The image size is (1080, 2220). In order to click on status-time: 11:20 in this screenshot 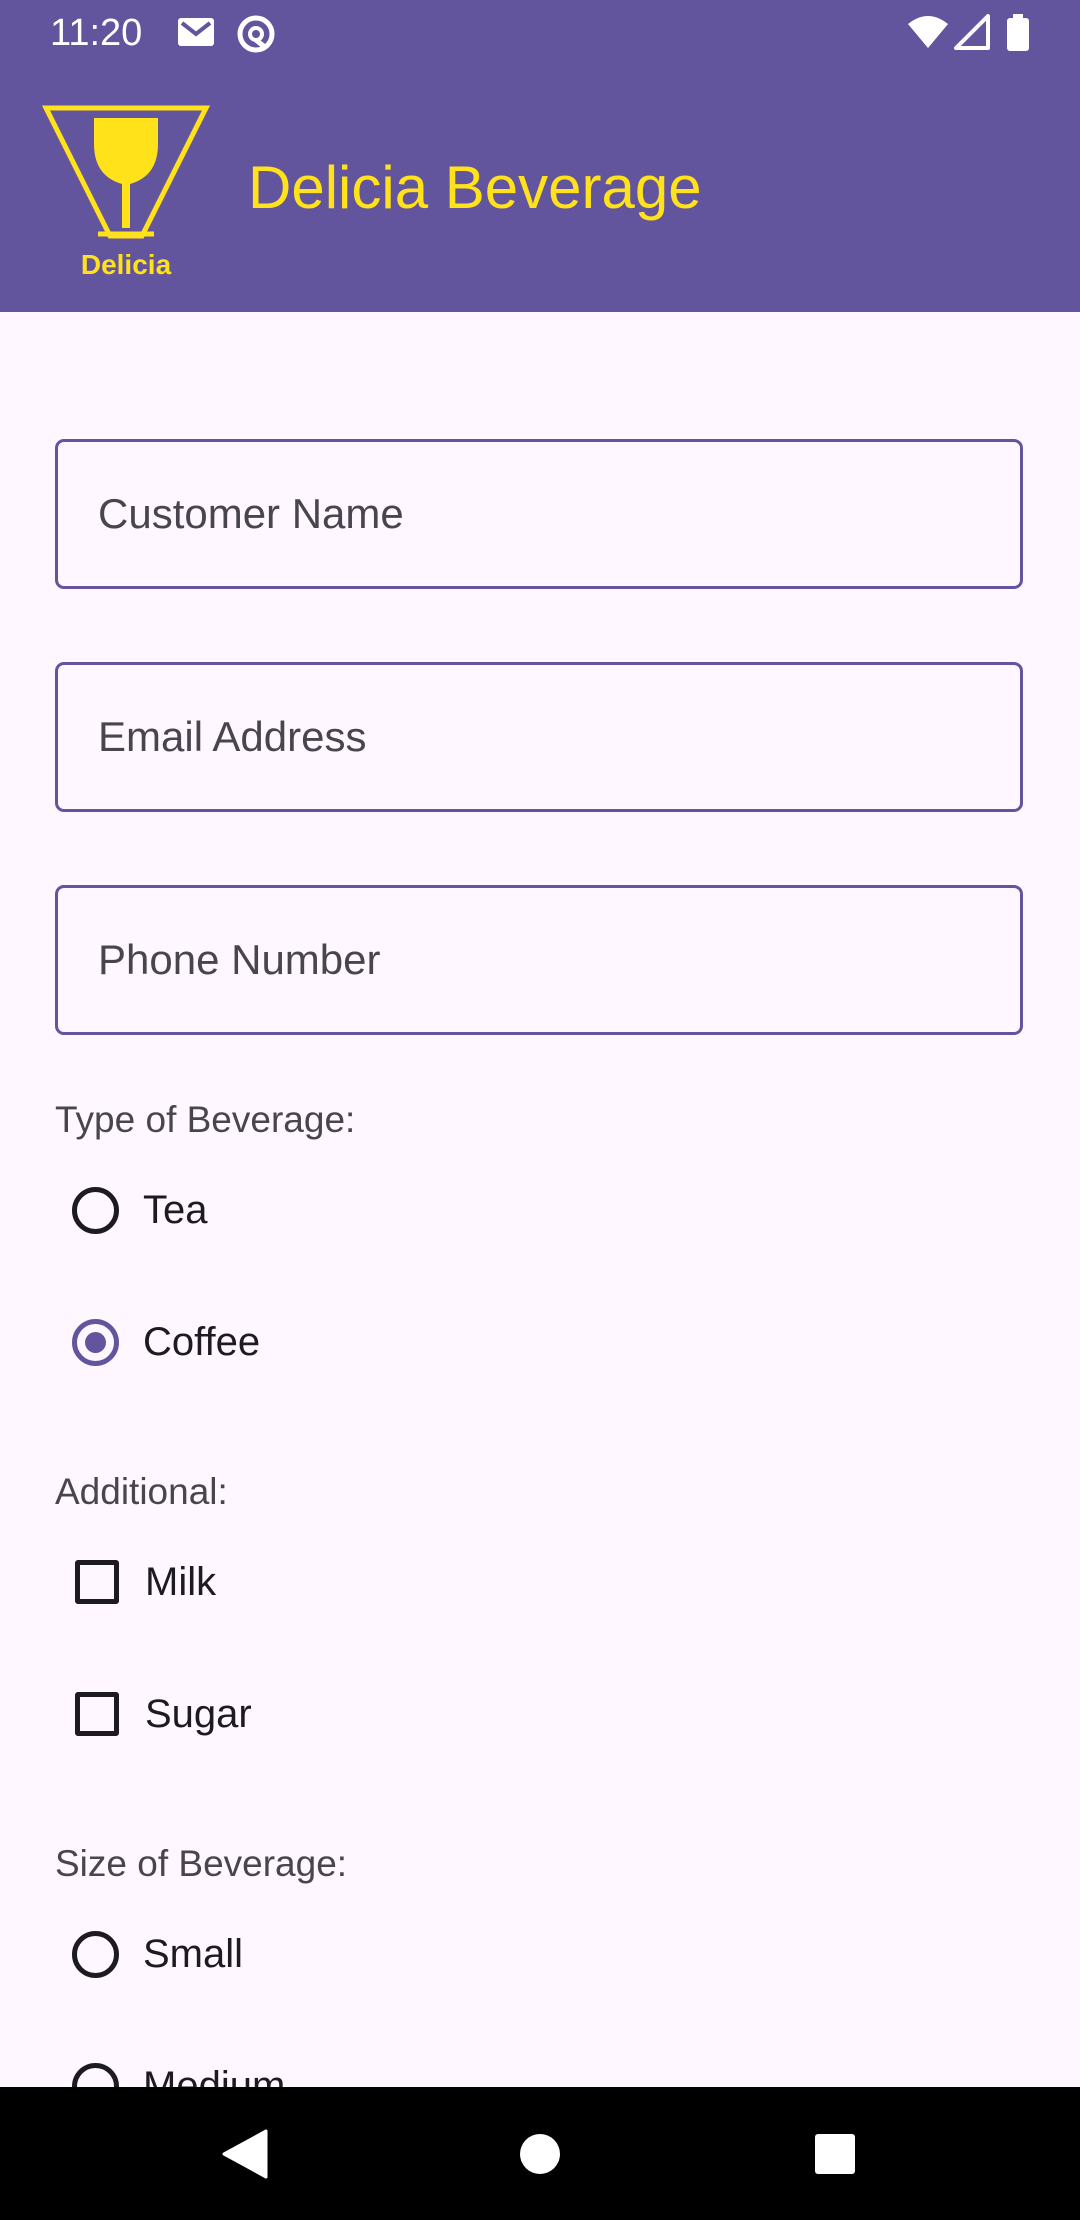, I will do `click(96, 33)`.